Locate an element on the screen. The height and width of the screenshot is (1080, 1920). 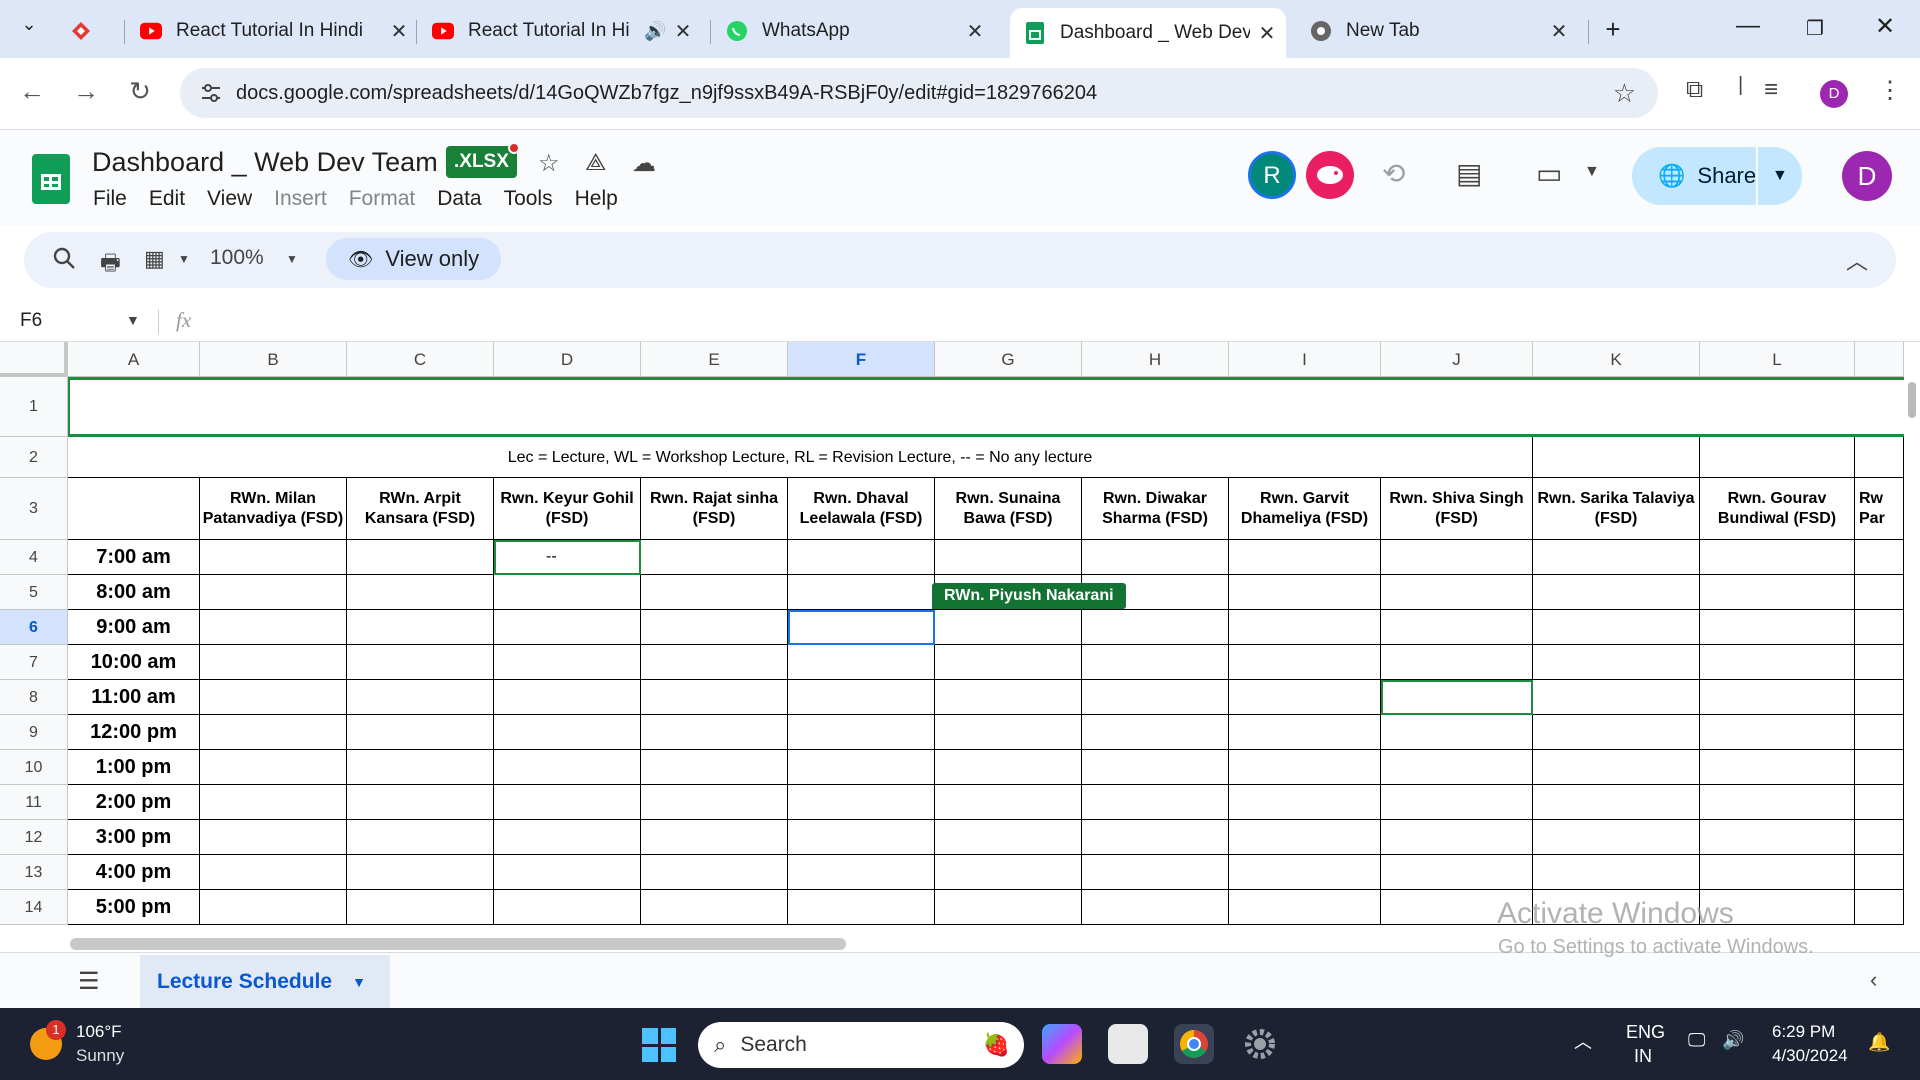
reload-button: ↻ is located at coordinates (140, 91).